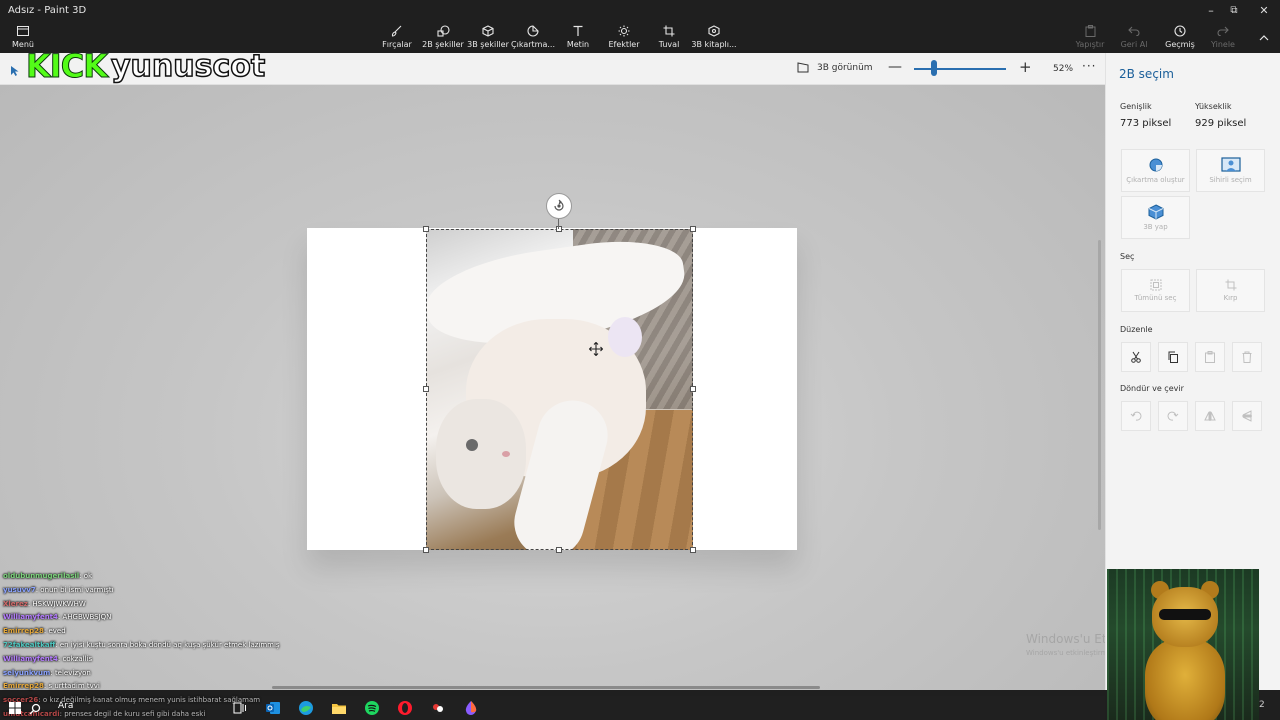 The image size is (1280, 720). I want to click on resize-handle-left, so click(426, 389).